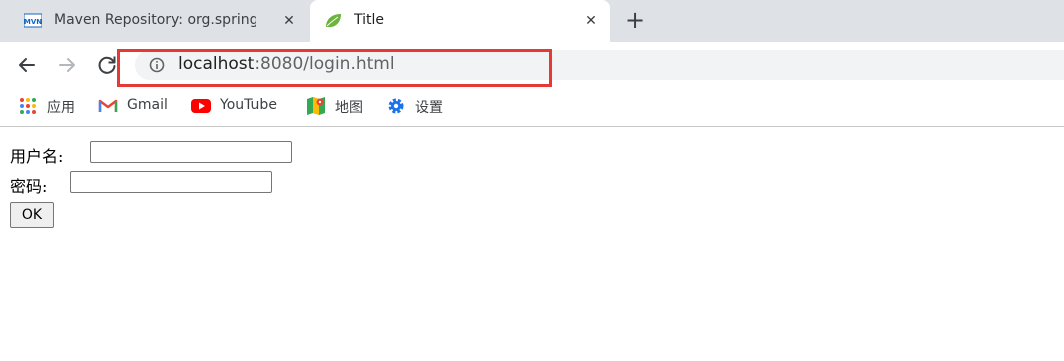 This screenshot has height=361, width=1064. I want to click on password-label: 密码:, so click(29, 186).